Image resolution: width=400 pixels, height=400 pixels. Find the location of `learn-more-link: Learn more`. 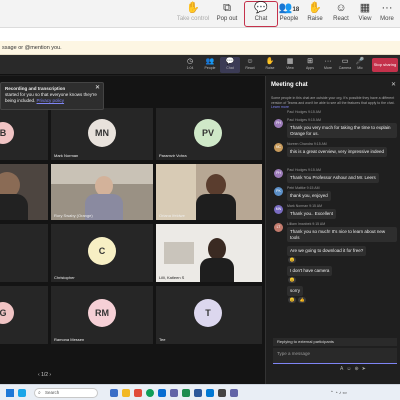

learn-more-link: Learn more is located at coordinates (280, 107).